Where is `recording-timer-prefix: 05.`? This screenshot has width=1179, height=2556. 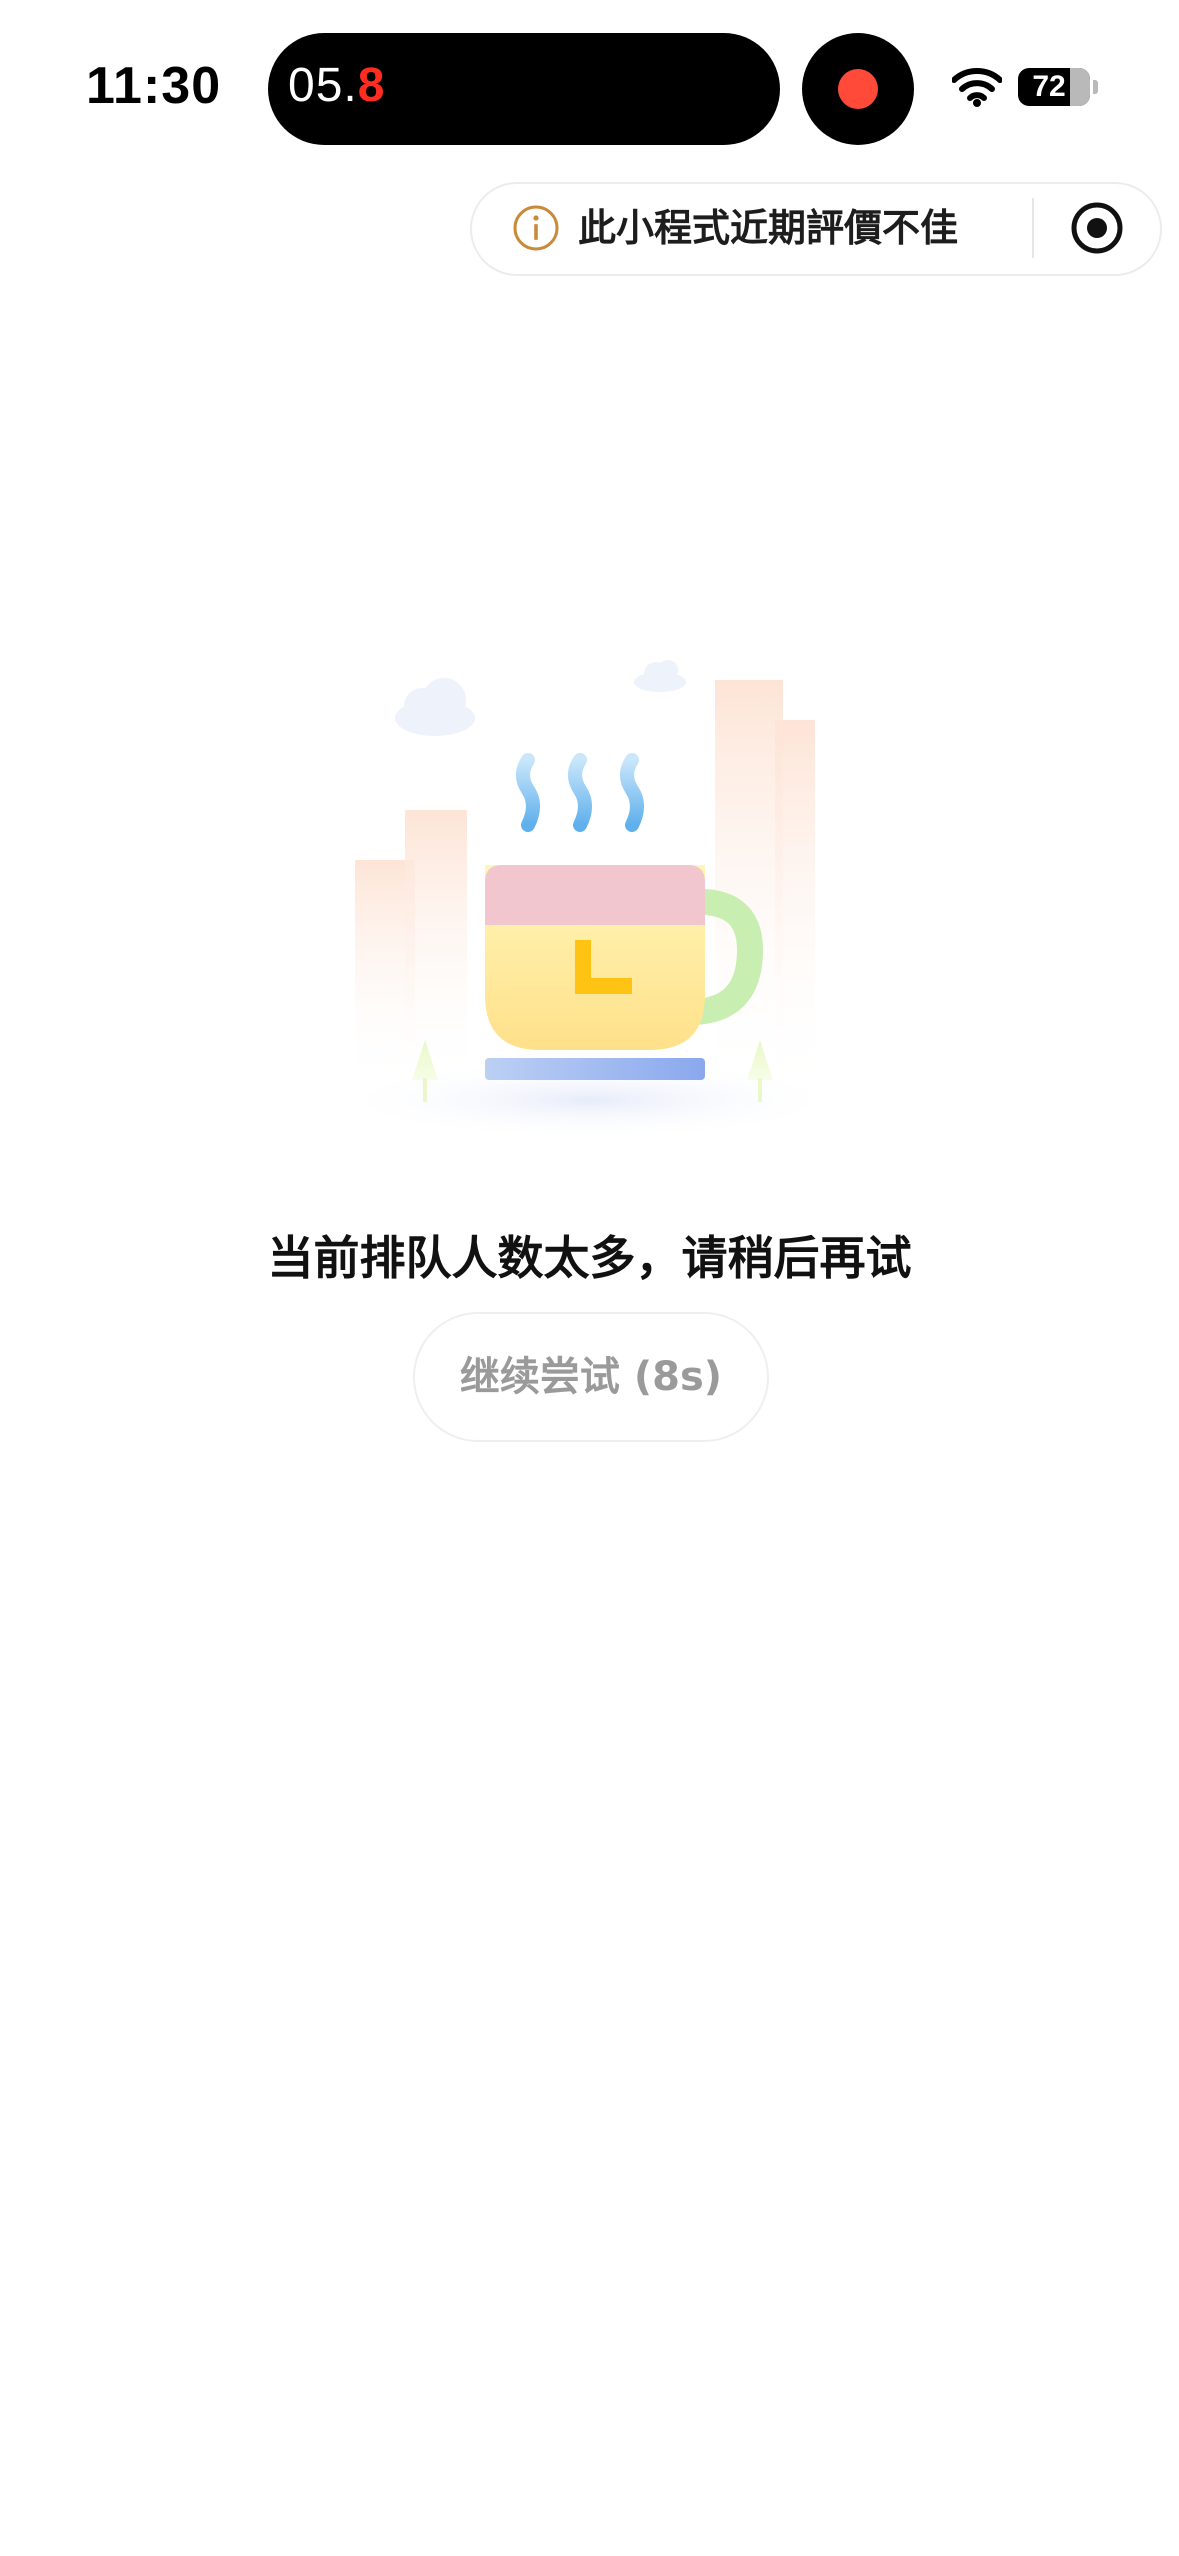
recording-timer-prefix: 05. is located at coordinates (323, 85).